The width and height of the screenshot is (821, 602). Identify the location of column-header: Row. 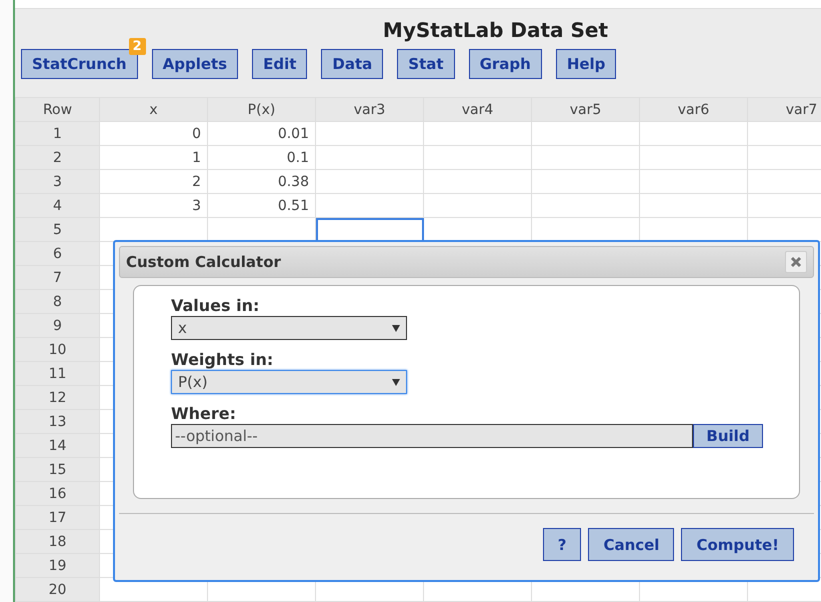
(58, 110).